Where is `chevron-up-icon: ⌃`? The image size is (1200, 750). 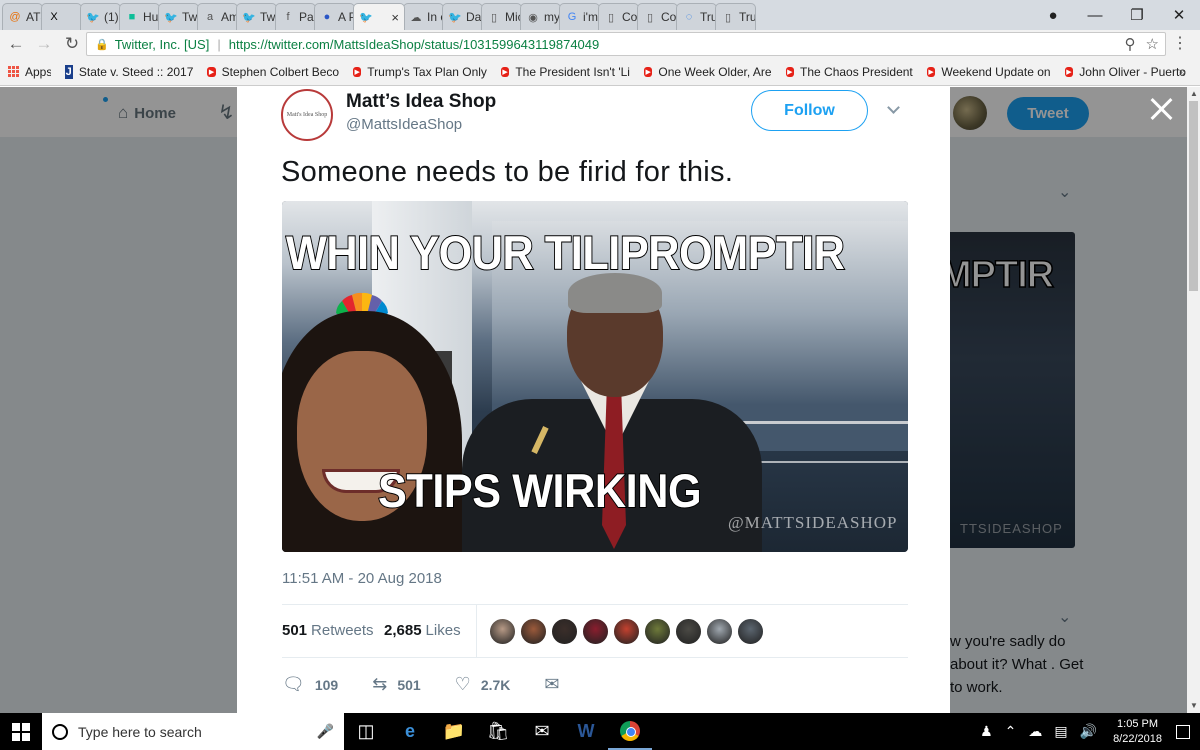 chevron-up-icon: ⌃ is located at coordinates (1011, 731).